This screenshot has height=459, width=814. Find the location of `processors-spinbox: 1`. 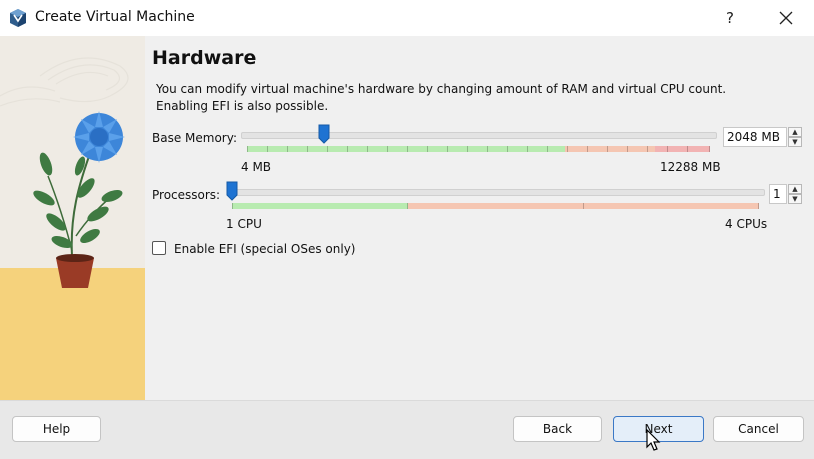

processors-spinbox: 1 is located at coordinates (778, 194).